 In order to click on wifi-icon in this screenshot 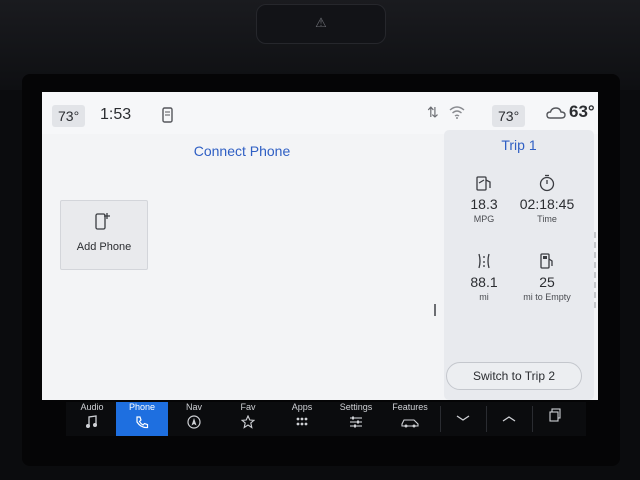, I will do `click(457, 112)`.